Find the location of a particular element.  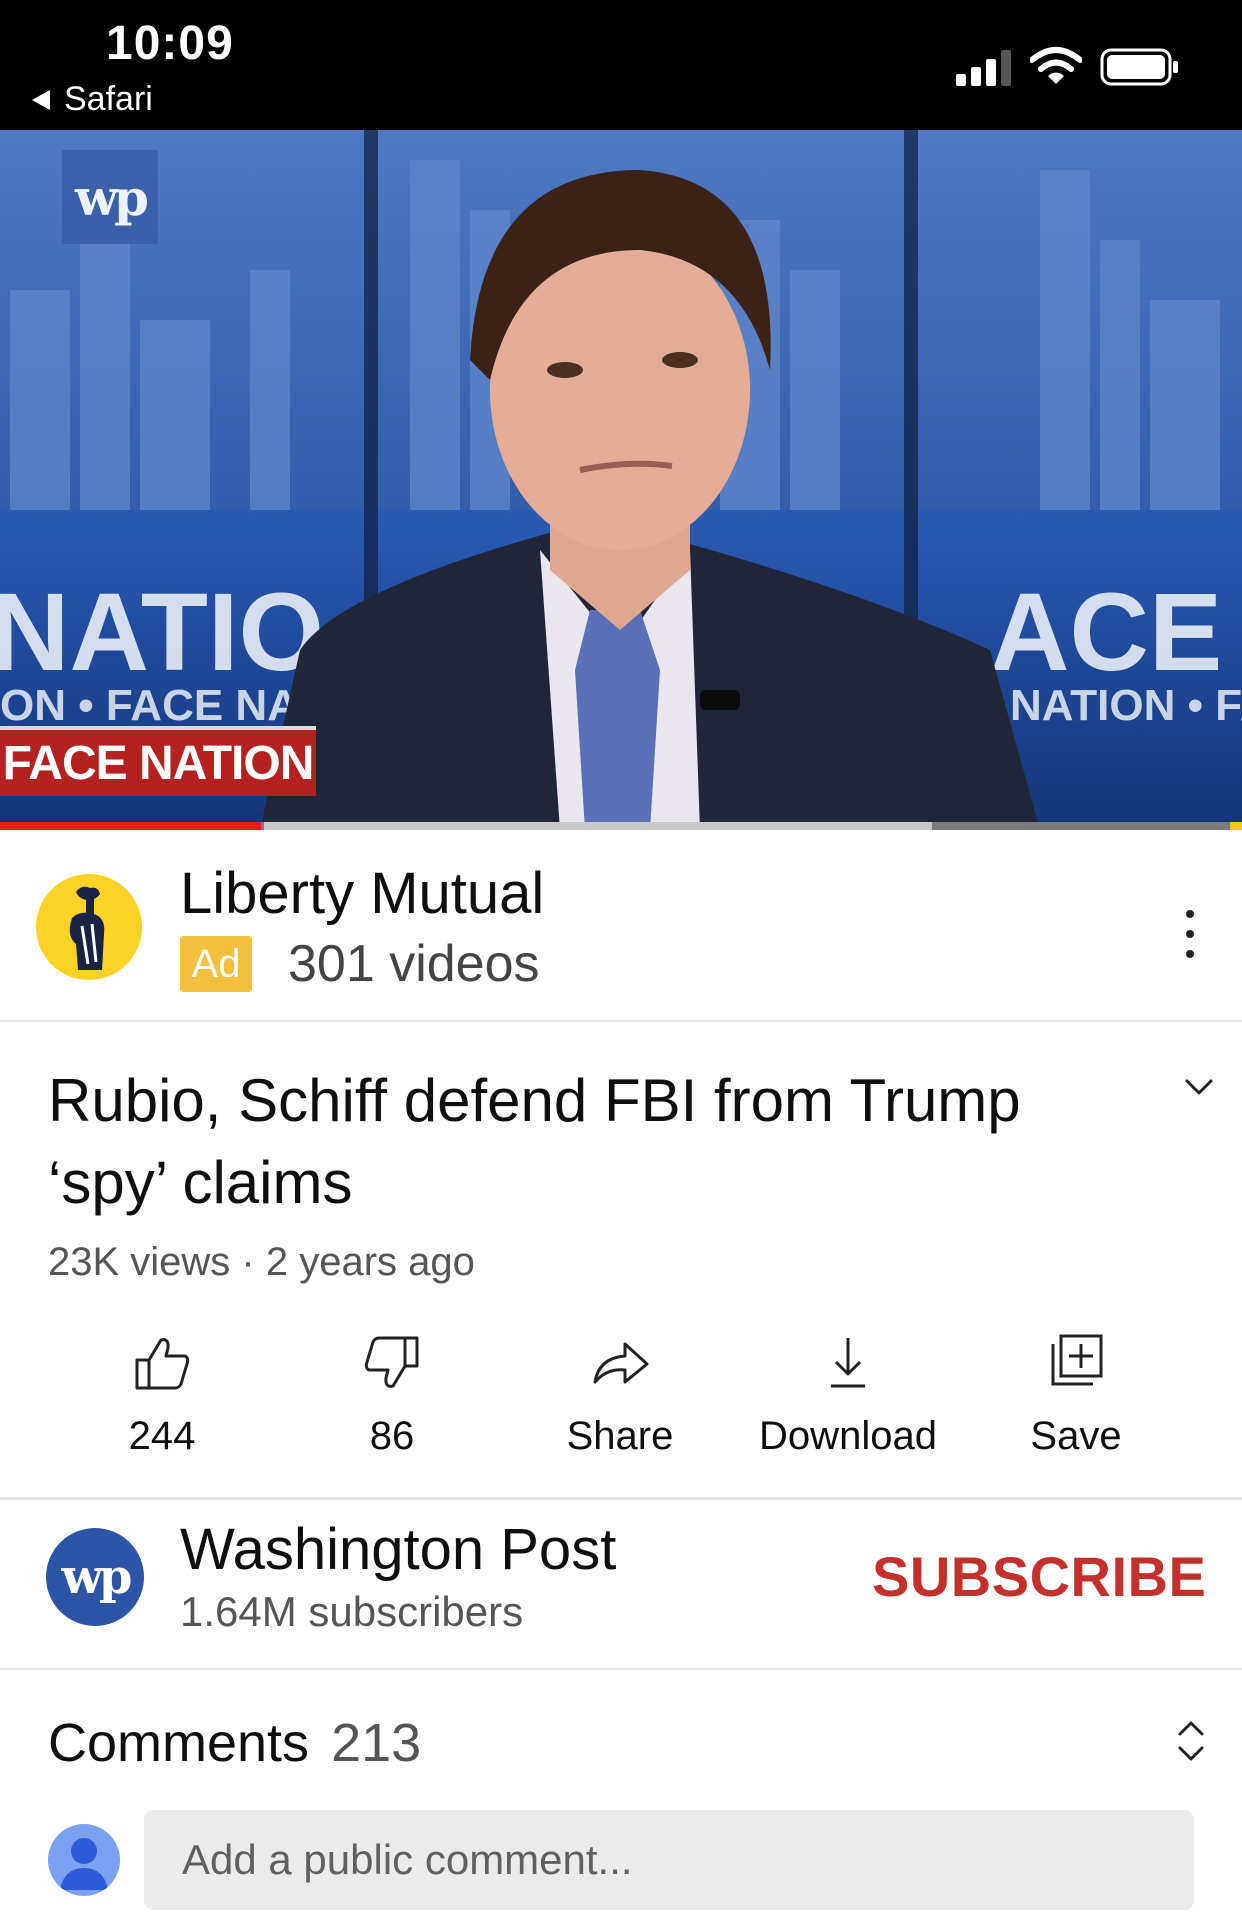

share-label: Share is located at coordinates (620, 1436).